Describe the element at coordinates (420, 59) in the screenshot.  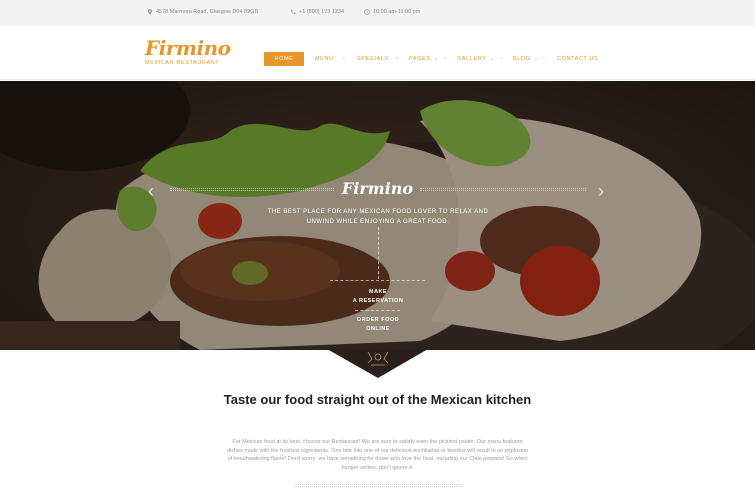
I see `nav-pages-label: PAGES` at that location.